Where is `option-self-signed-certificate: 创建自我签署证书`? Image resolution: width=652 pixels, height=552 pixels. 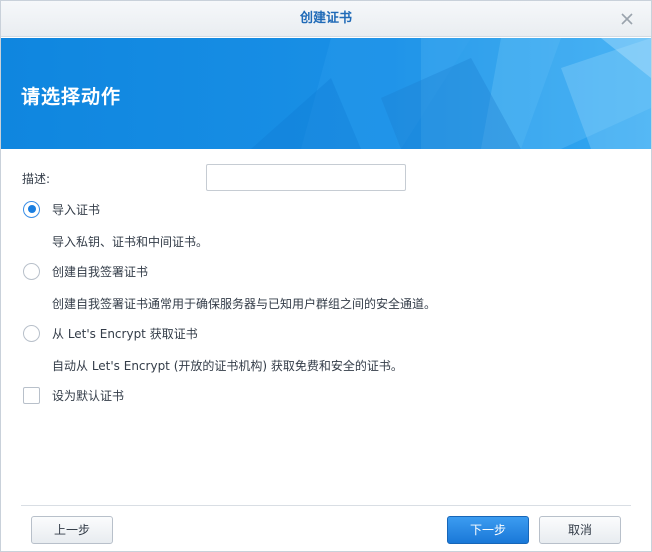
option-self-signed-certificate: 创建自我签署证书 is located at coordinates (85, 271).